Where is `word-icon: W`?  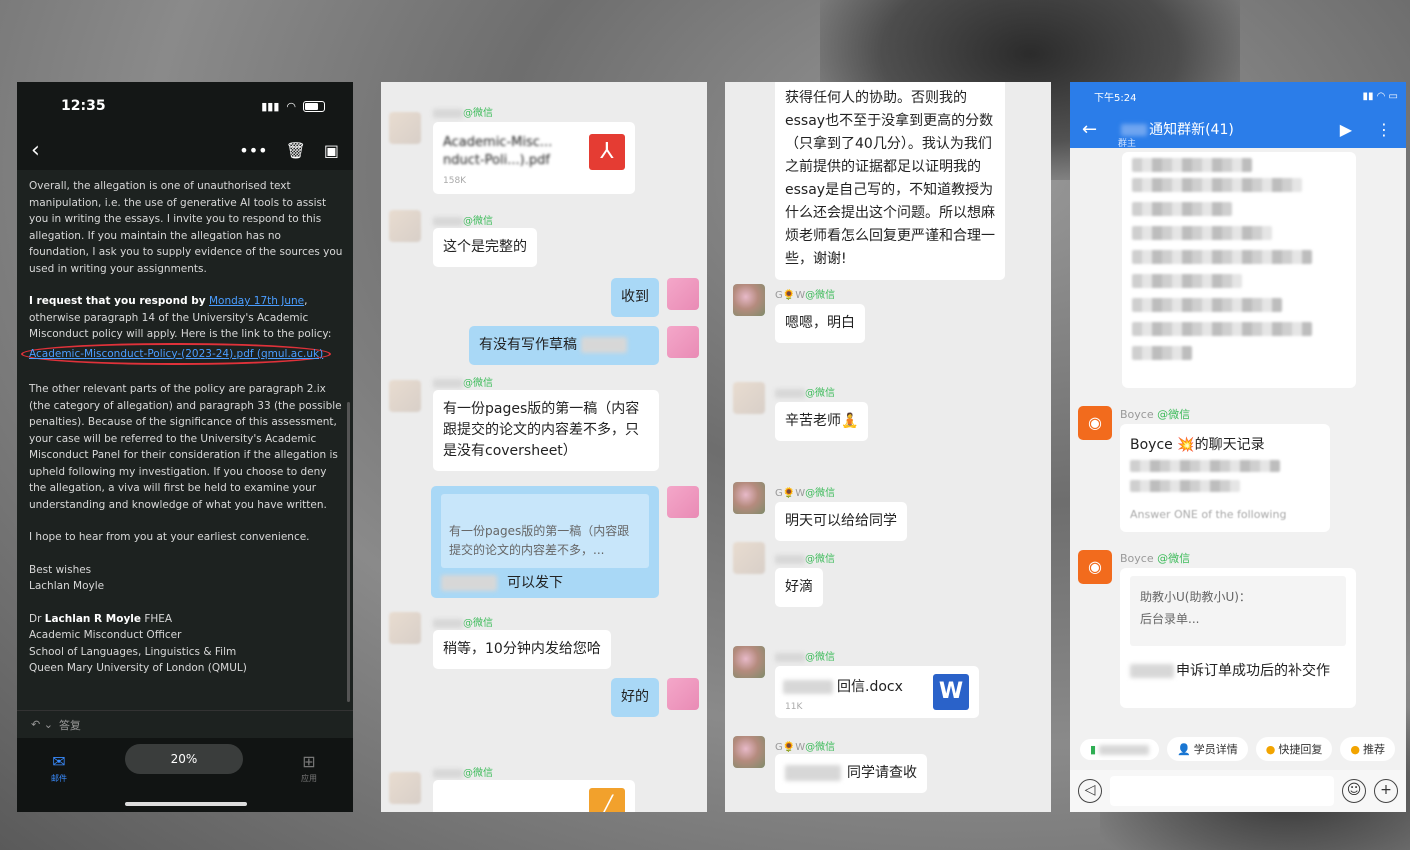
word-icon: W is located at coordinates (951, 692).